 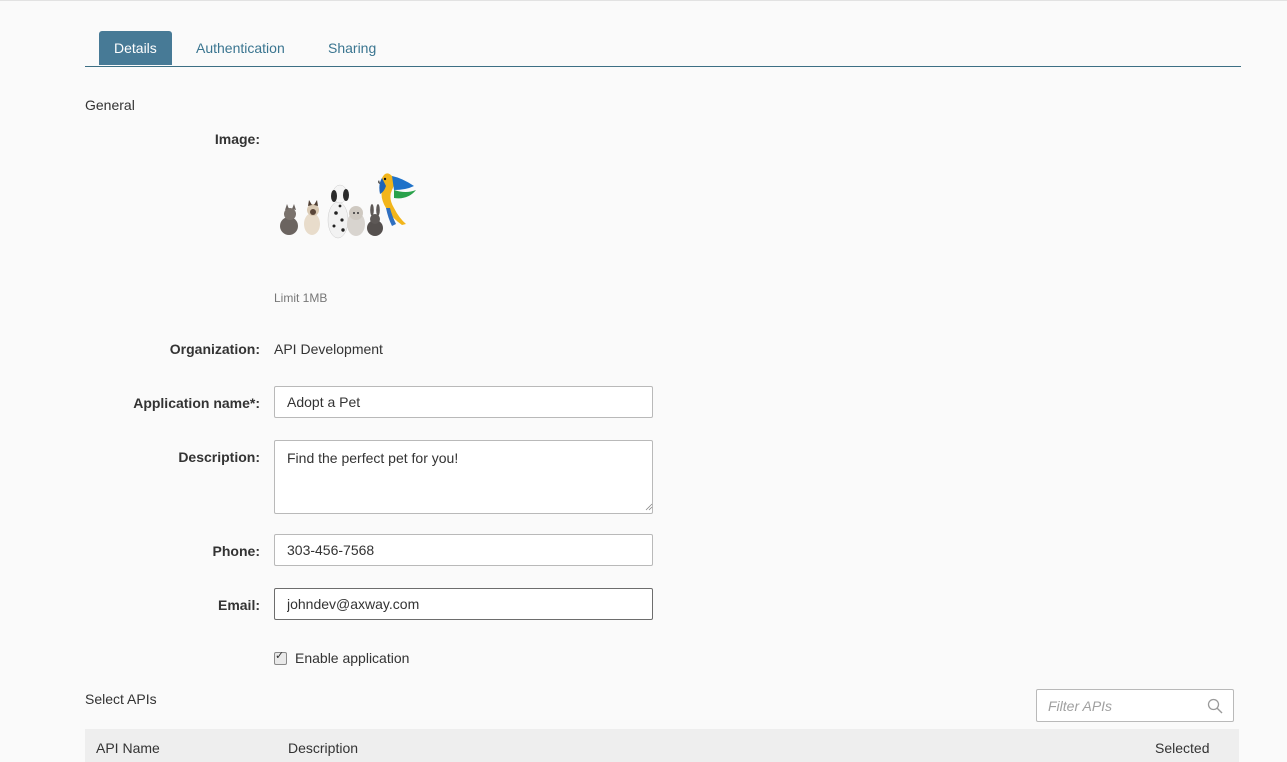 I want to click on phone-input, so click(x=463, y=550).